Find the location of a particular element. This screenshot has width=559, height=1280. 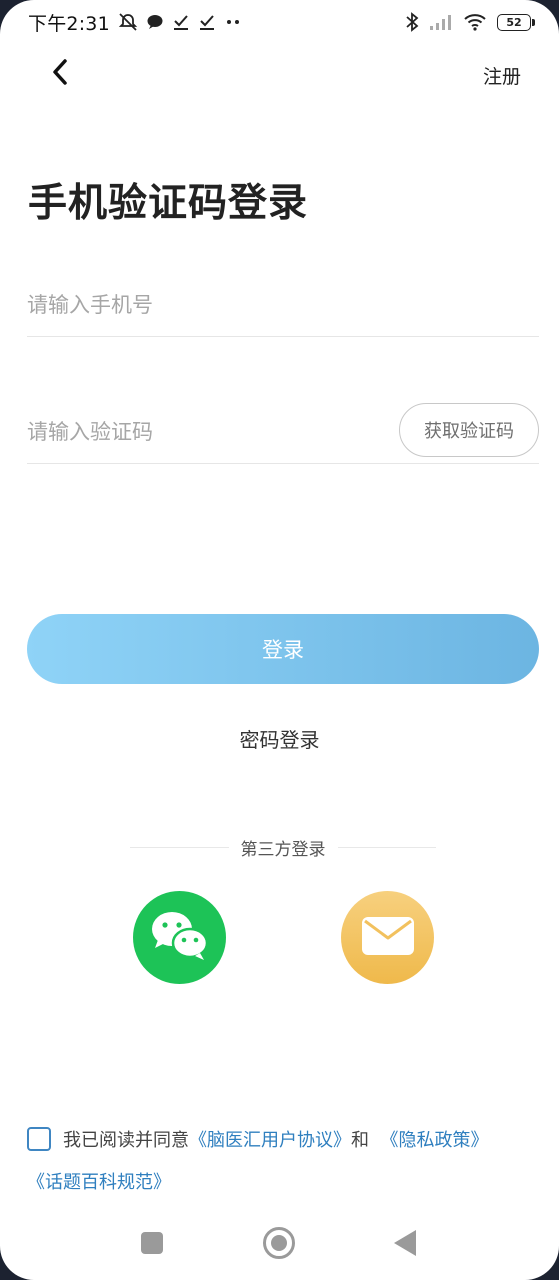

system-back-button is located at coordinates (405, 1243).